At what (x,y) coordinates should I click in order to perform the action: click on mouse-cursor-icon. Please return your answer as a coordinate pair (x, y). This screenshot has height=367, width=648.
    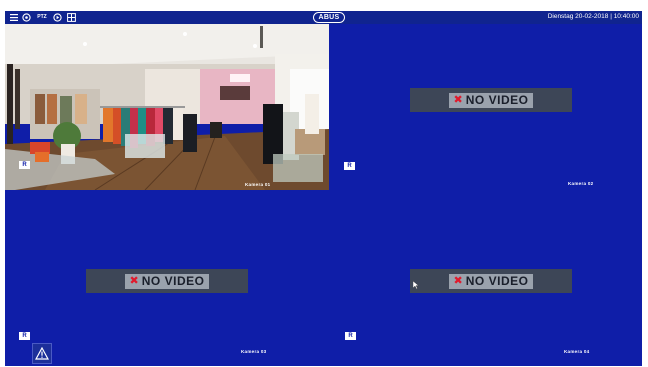
    Looking at the image, I should click on (416, 285).